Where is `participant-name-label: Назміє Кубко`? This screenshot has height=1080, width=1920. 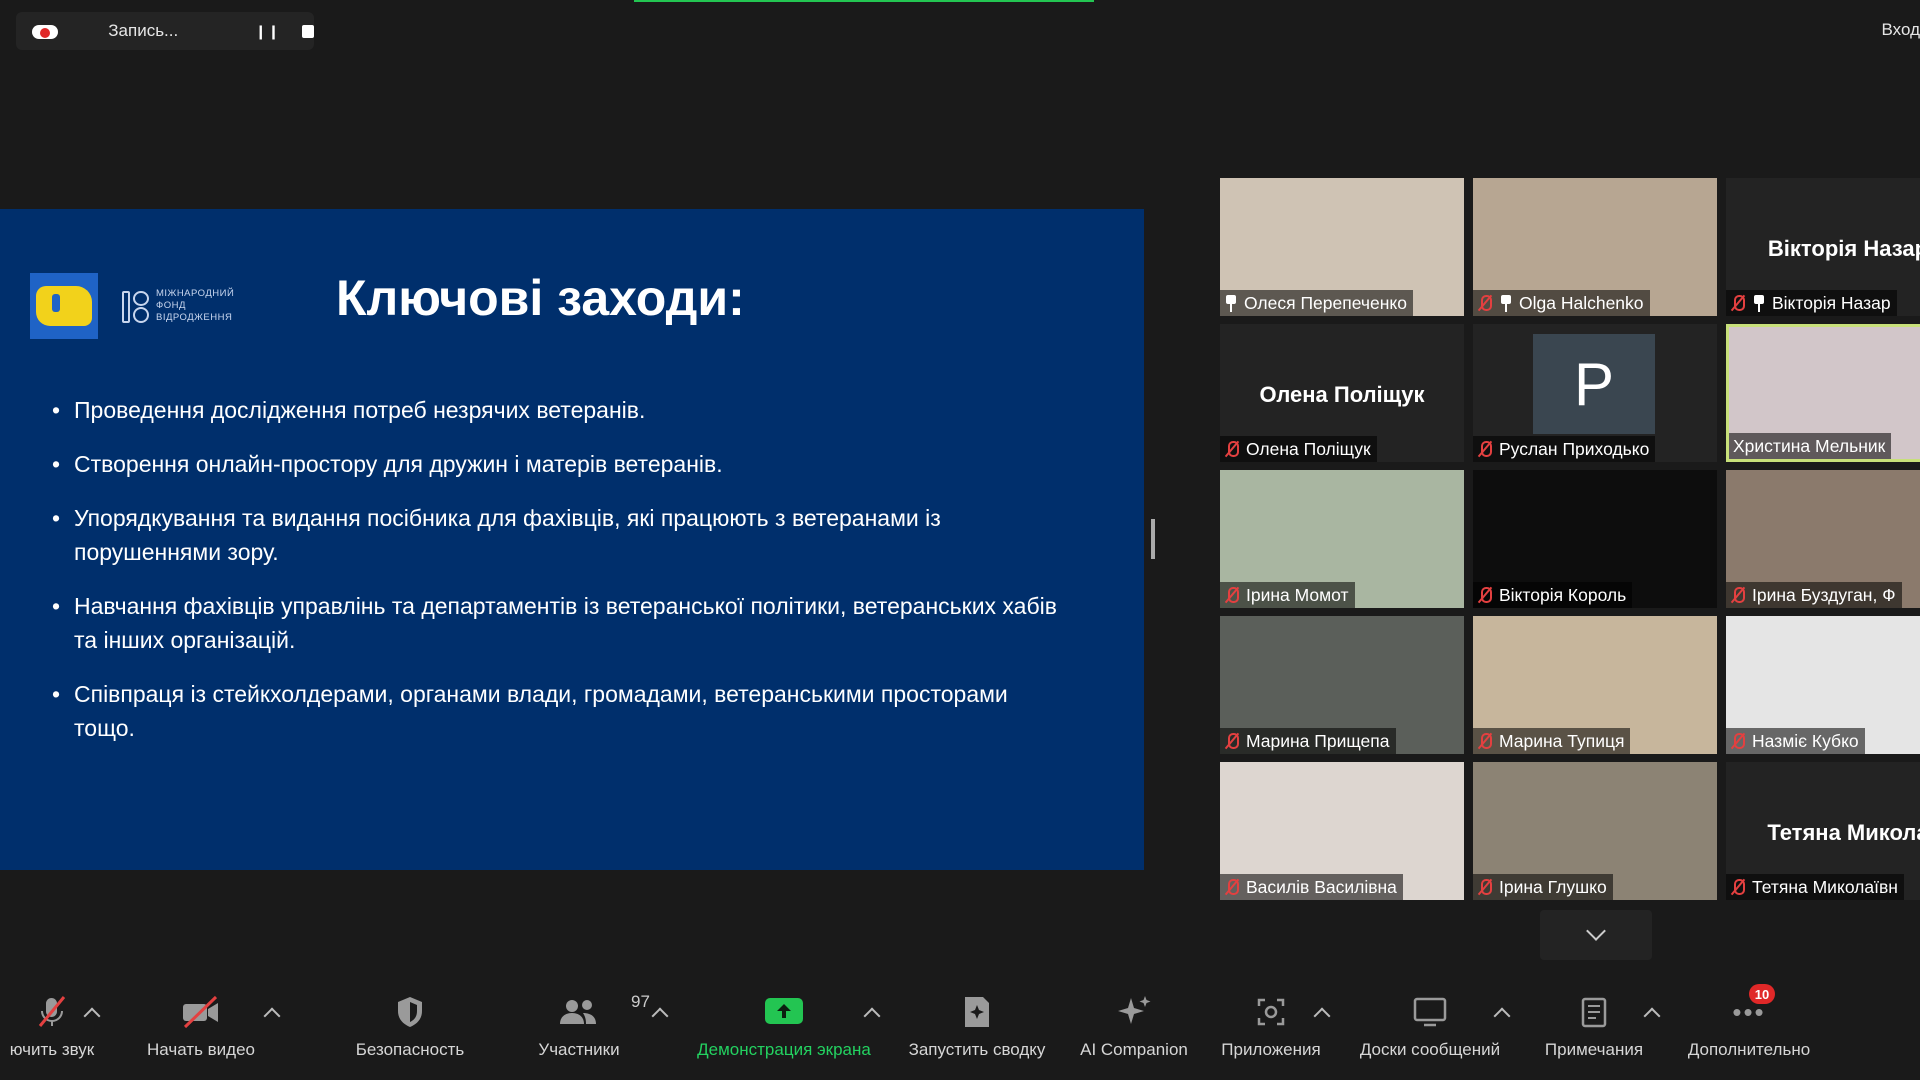
participant-name-label: Назміє Кубко is located at coordinates (1795, 741).